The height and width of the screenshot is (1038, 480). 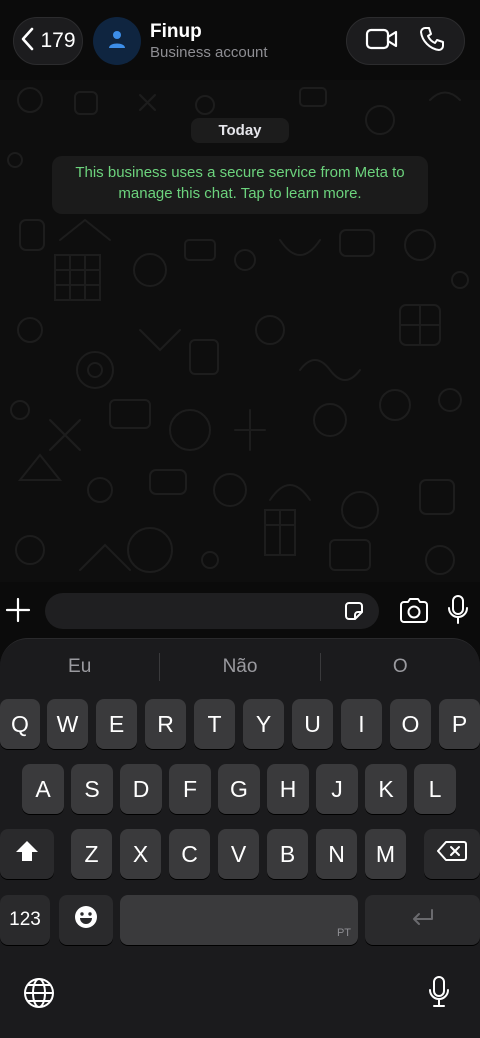 I want to click on person-icon, so click(x=117, y=41).